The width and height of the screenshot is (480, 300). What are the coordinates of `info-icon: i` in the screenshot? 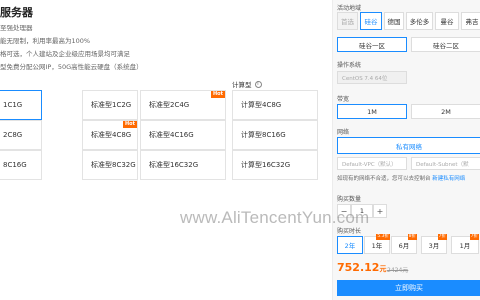 It's located at (258, 84).